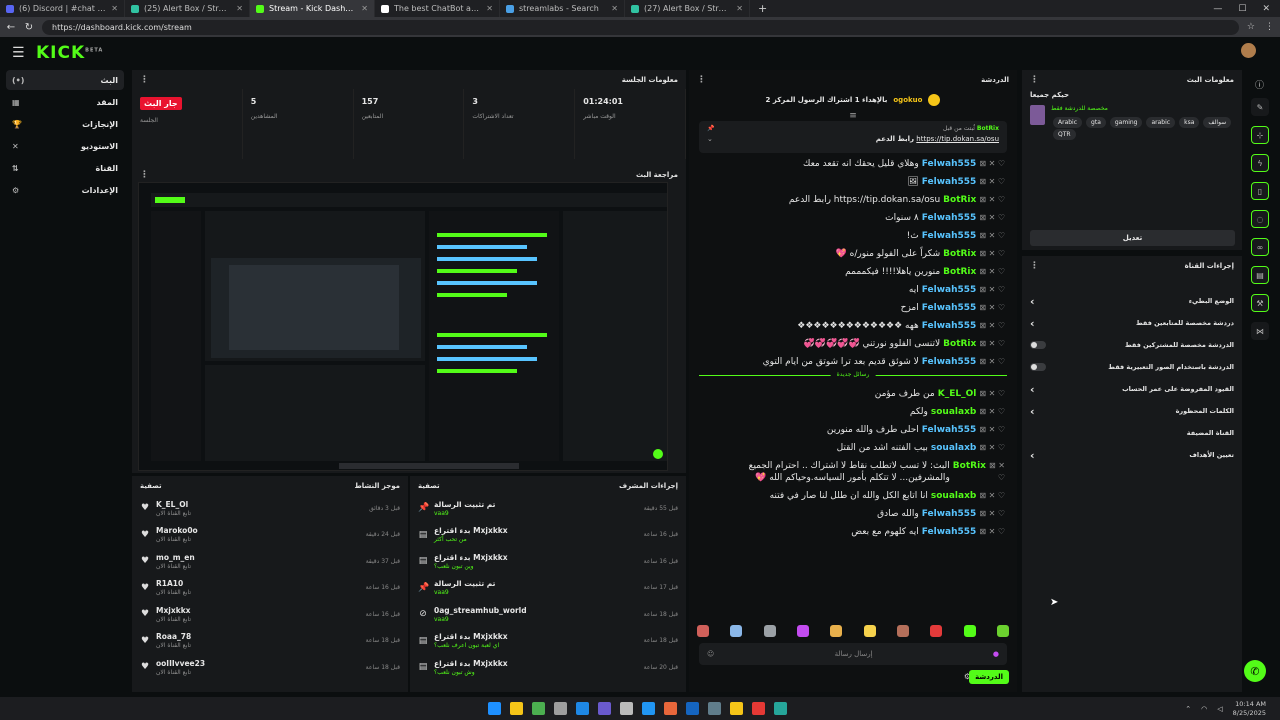 Image resolution: width=1280 pixels, height=720 pixels. What do you see at coordinates (1266, 9) in the screenshot?
I see `close-window-icon: ✕` at bounding box center [1266, 9].